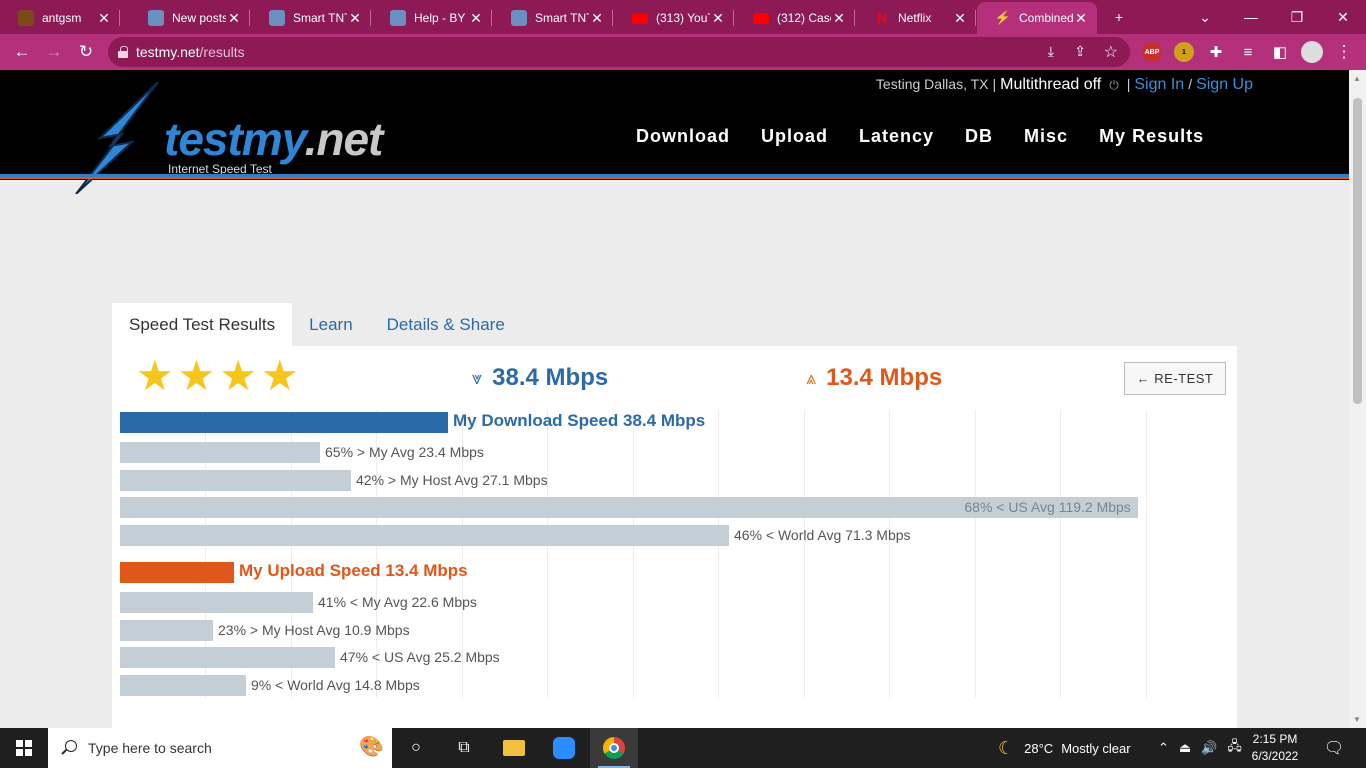 This screenshot has height=768, width=1366. I want to click on scrollbar-thumb, so click(1357, 251).